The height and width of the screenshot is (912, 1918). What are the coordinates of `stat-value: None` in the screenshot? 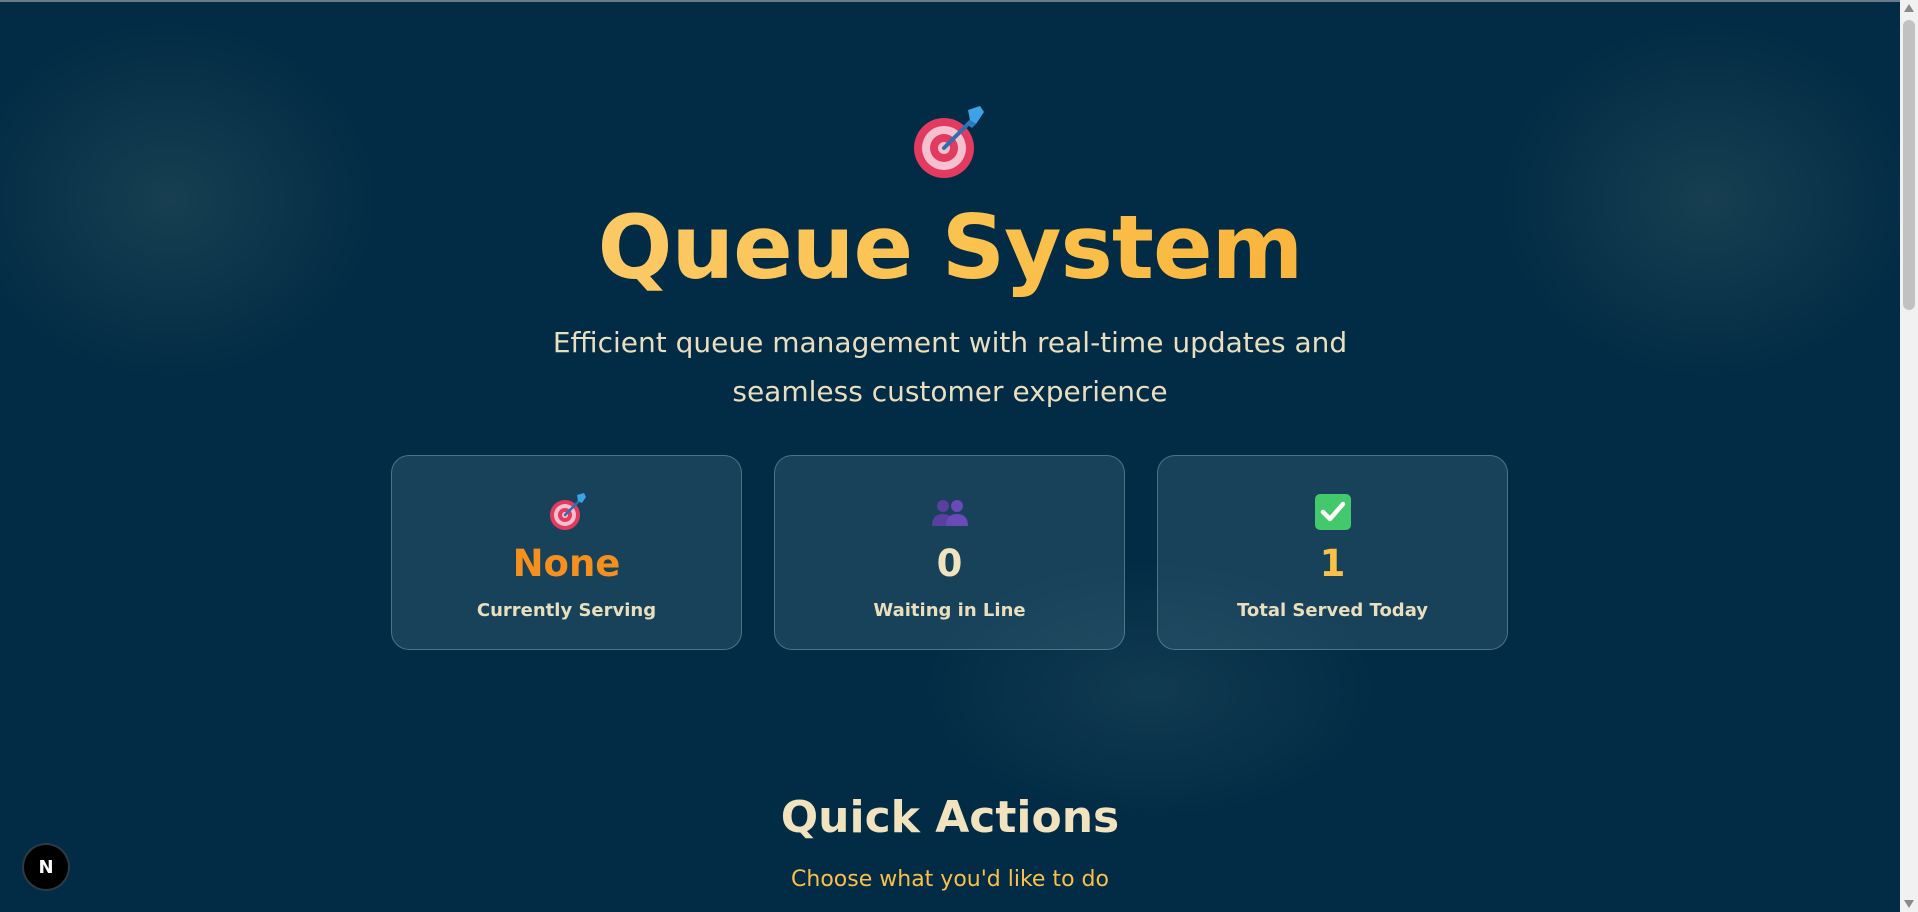 It's located at (566, 563).